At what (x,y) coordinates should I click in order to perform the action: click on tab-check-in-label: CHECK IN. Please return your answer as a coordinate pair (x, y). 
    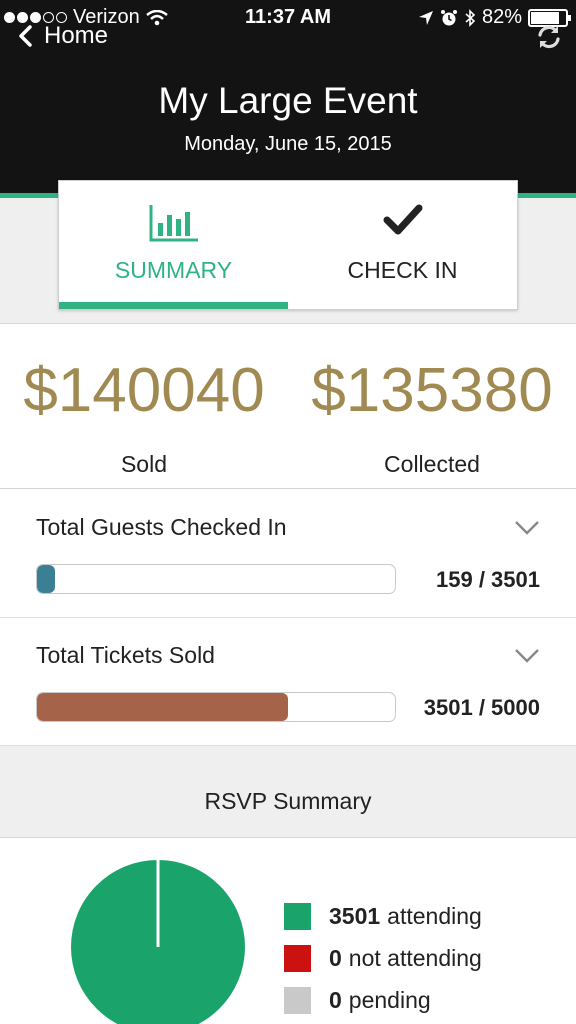
    Looking at the image, I should click on (402, 270).